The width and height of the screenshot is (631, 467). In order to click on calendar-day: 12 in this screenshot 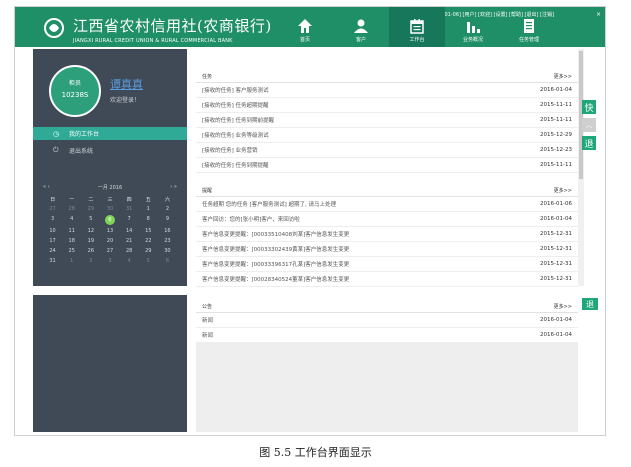, I will do `click(90, 231)`.